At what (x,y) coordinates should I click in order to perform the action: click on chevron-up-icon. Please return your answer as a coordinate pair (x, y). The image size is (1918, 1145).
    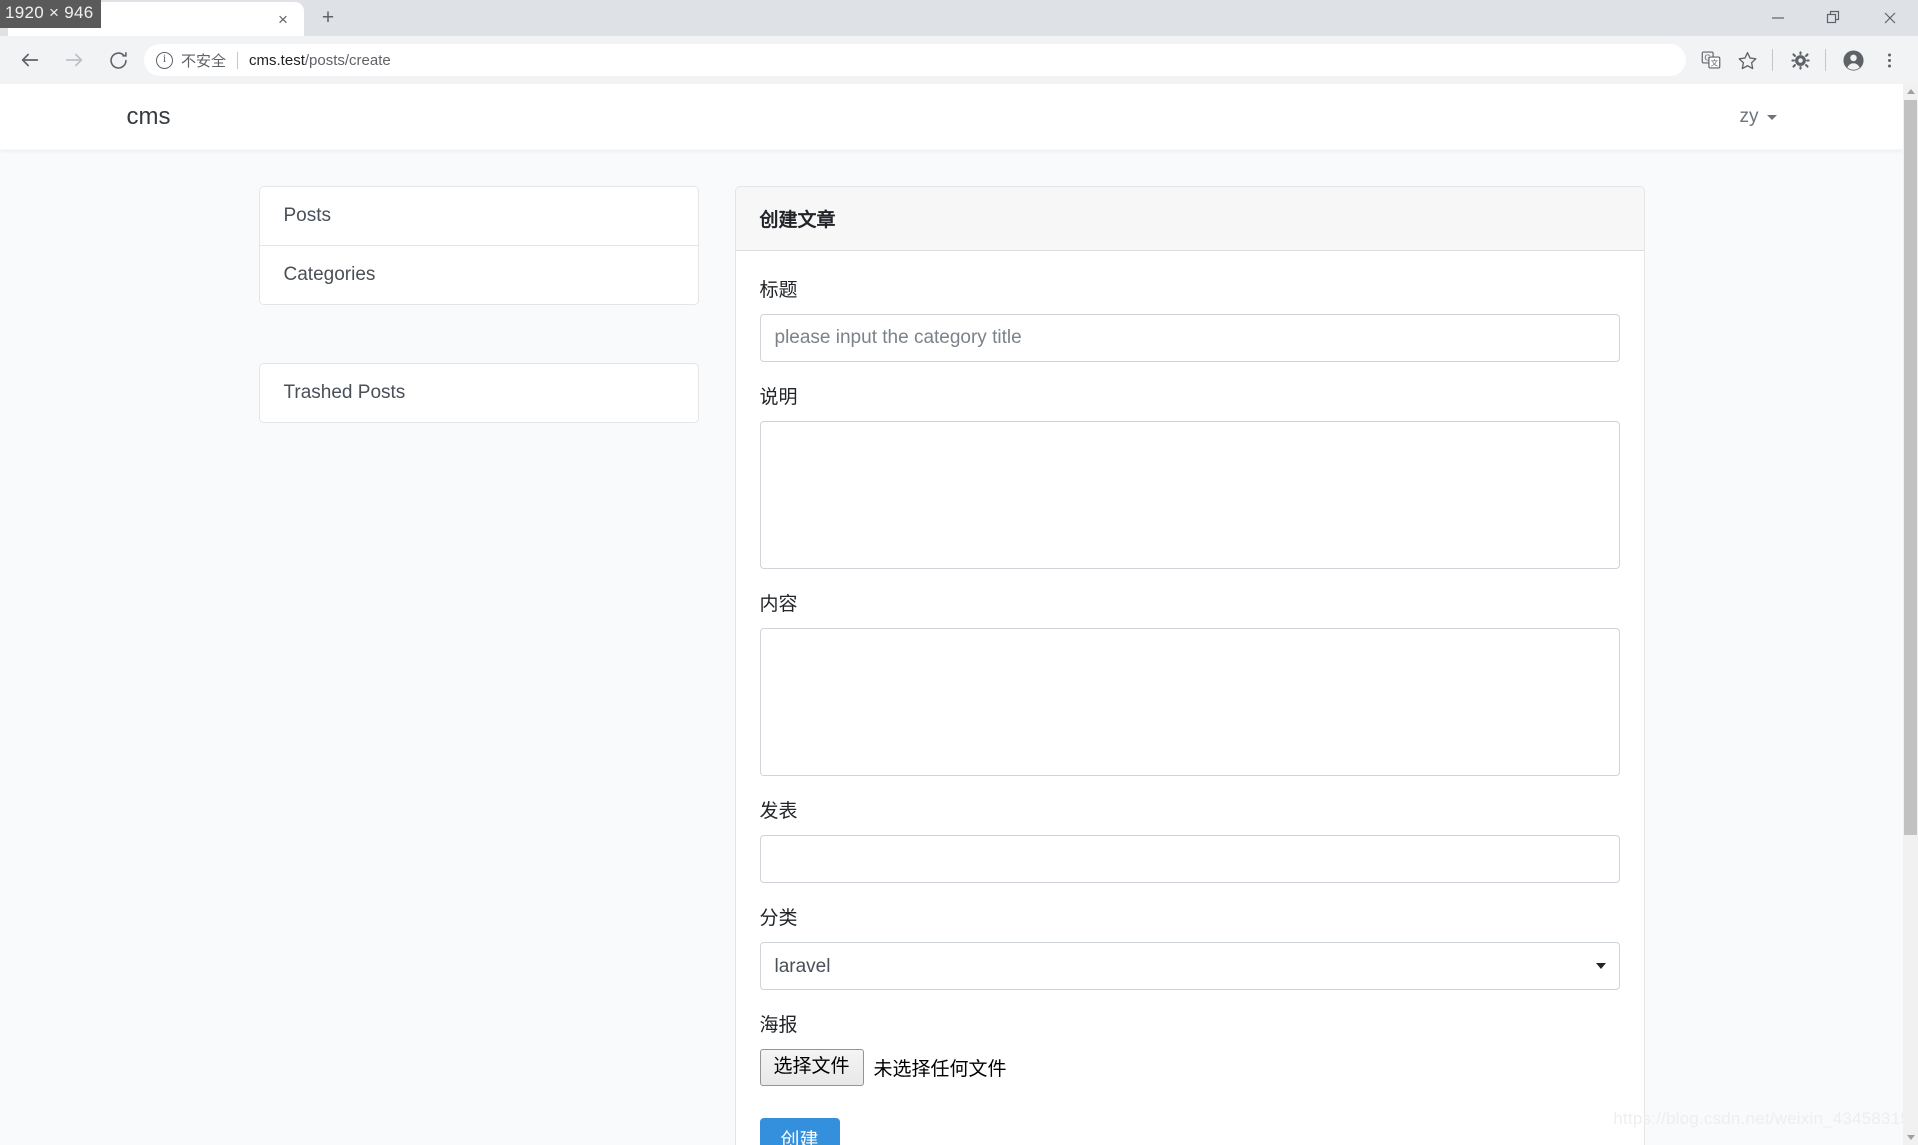
    Looking at the image, I should click on (1910, 91).